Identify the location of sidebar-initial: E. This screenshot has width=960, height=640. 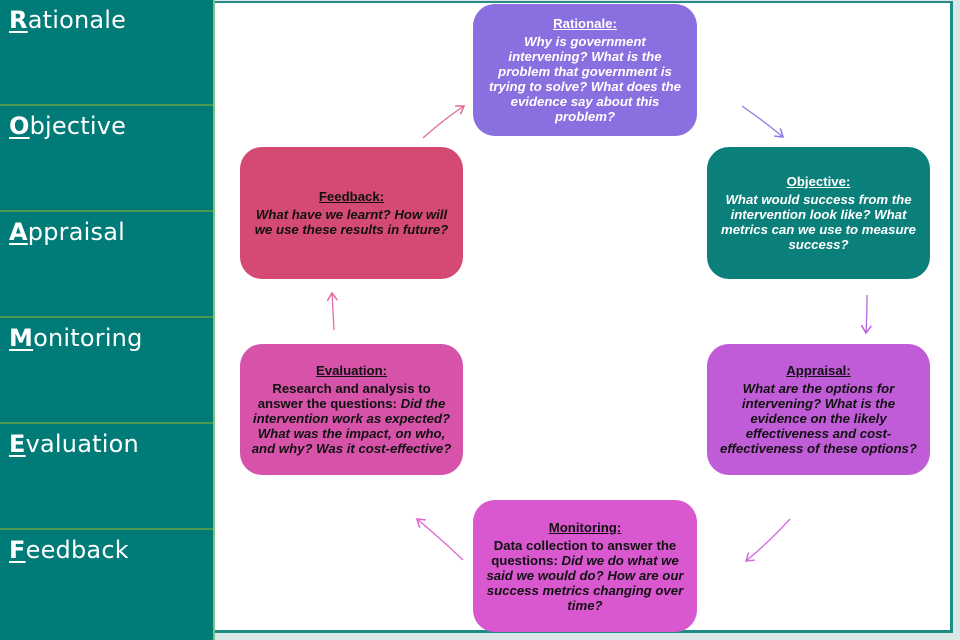
(17, 444).